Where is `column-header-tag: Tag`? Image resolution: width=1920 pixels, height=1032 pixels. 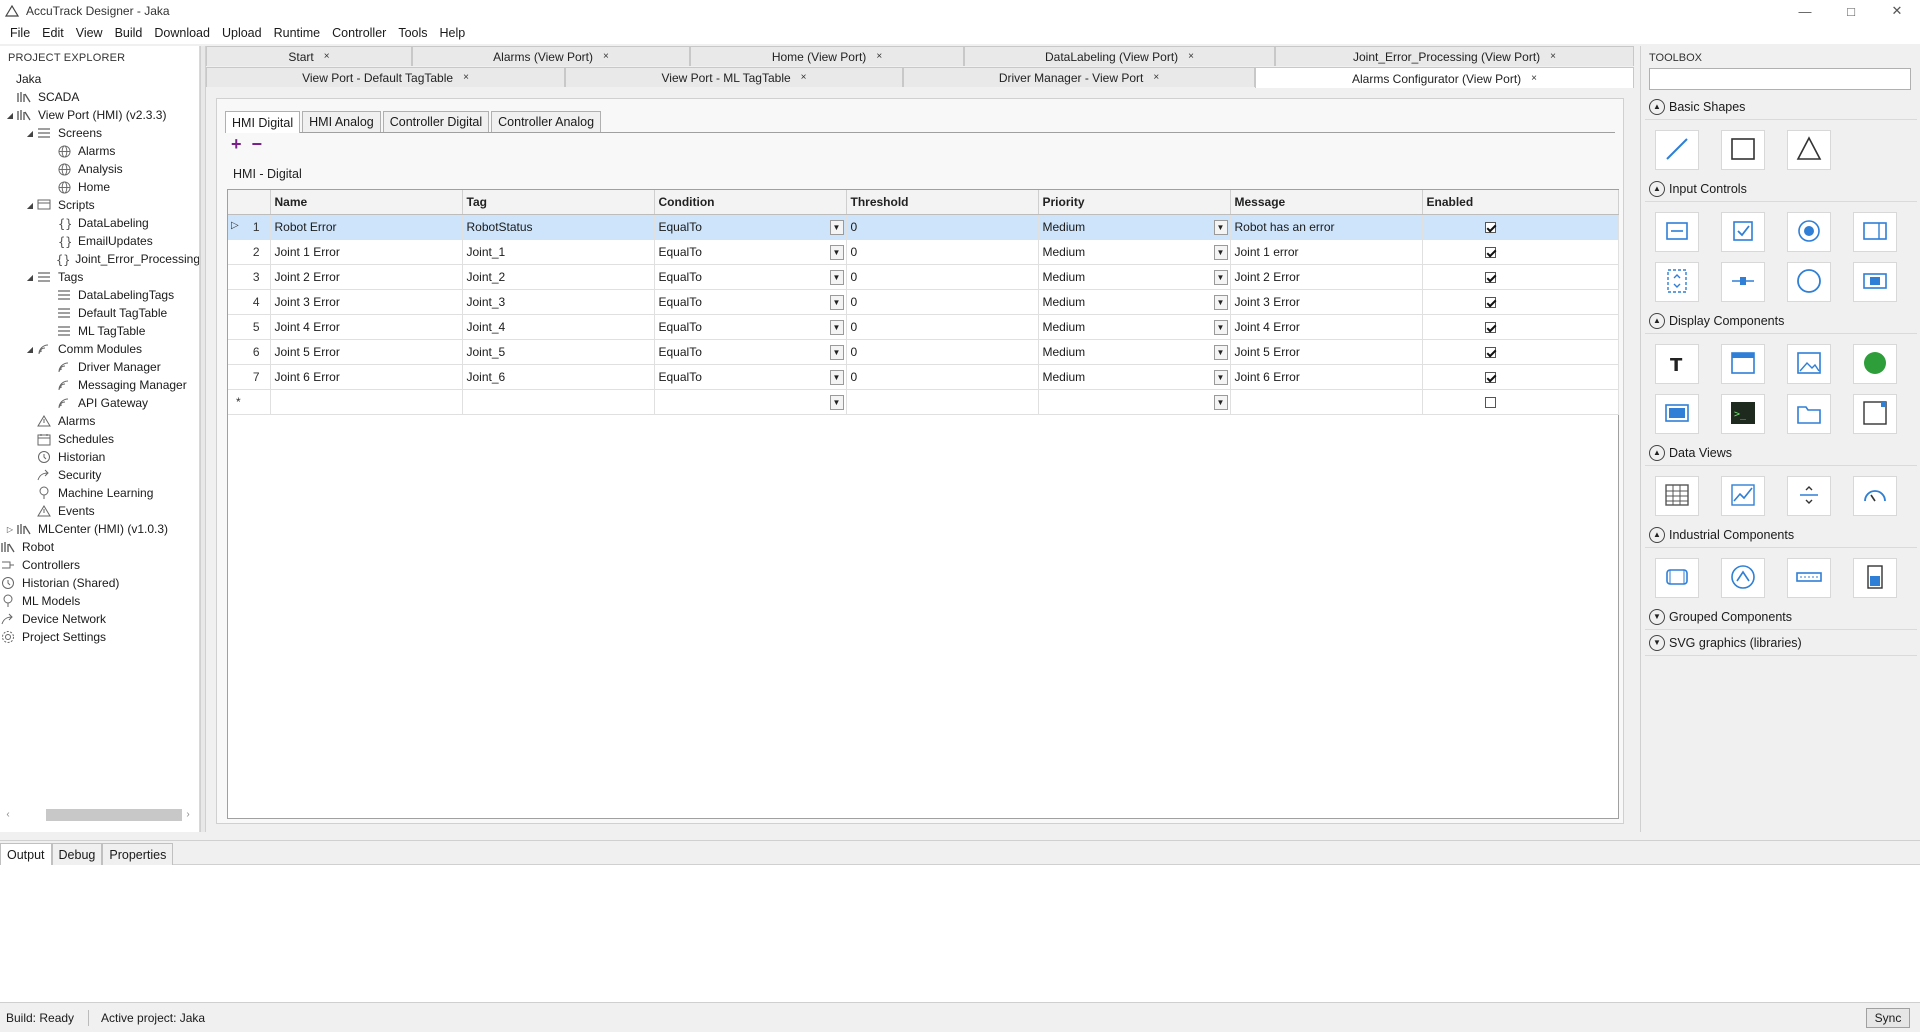
column-header-tag: Tag is located at coordinates (558, 202).